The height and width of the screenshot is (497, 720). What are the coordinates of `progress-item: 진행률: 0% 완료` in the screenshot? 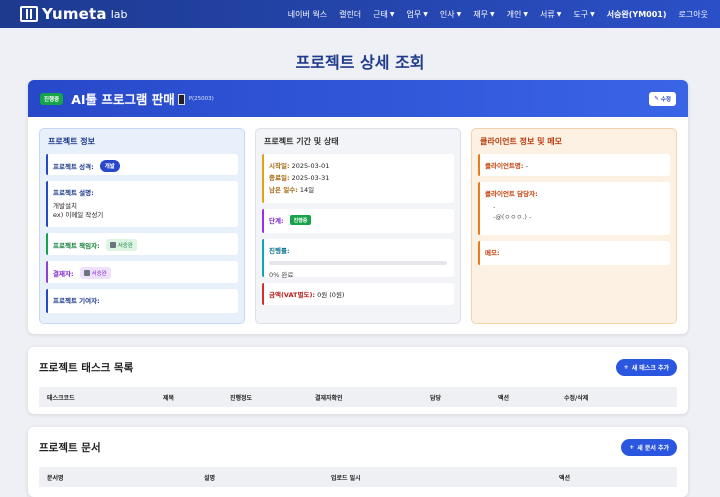 It's located at (358, 259).